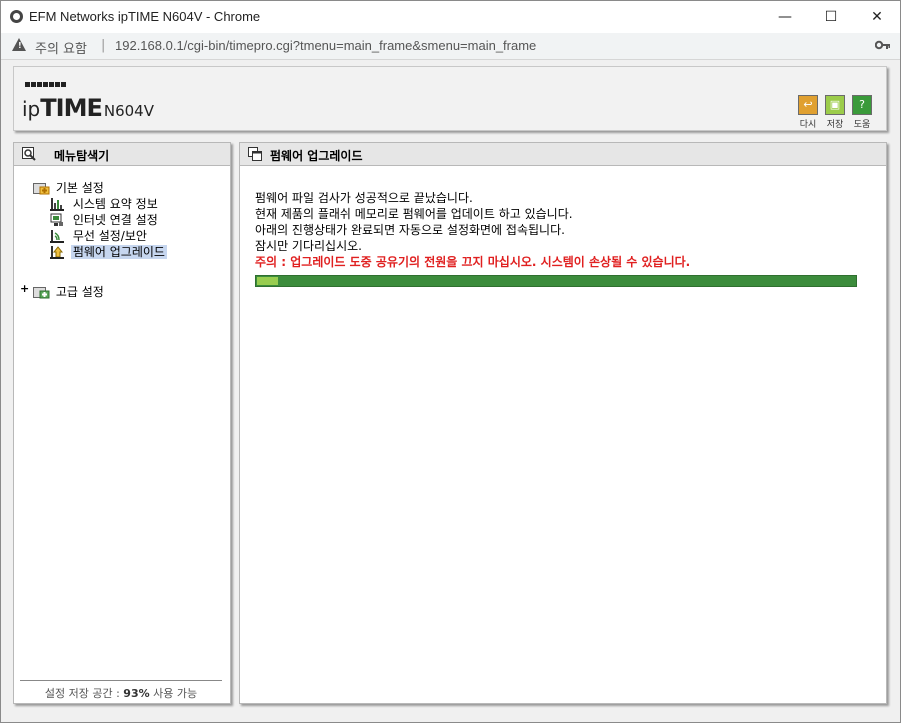 The image size is (901, 723). Describe the element at coordinates (82, 156) in the screenshot. I see `menu-explorer-title: 메뉴탐색기` at that location.